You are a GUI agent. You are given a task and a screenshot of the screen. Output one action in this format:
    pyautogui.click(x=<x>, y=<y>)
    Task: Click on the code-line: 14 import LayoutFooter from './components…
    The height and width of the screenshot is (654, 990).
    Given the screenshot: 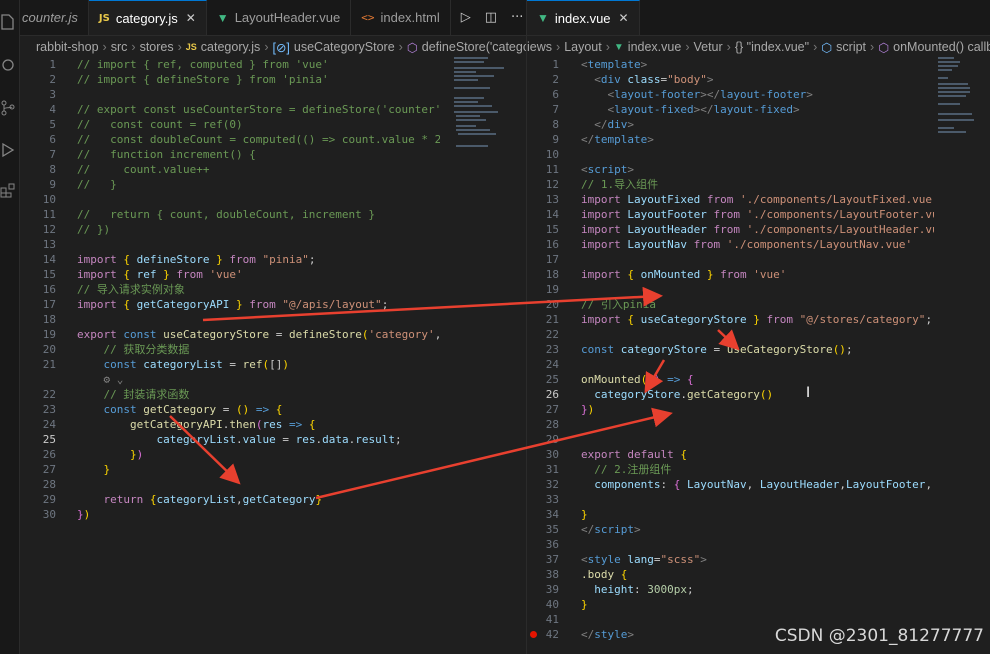 What is the action you would take?
    pyautogui.click(x=730, y=214)
    